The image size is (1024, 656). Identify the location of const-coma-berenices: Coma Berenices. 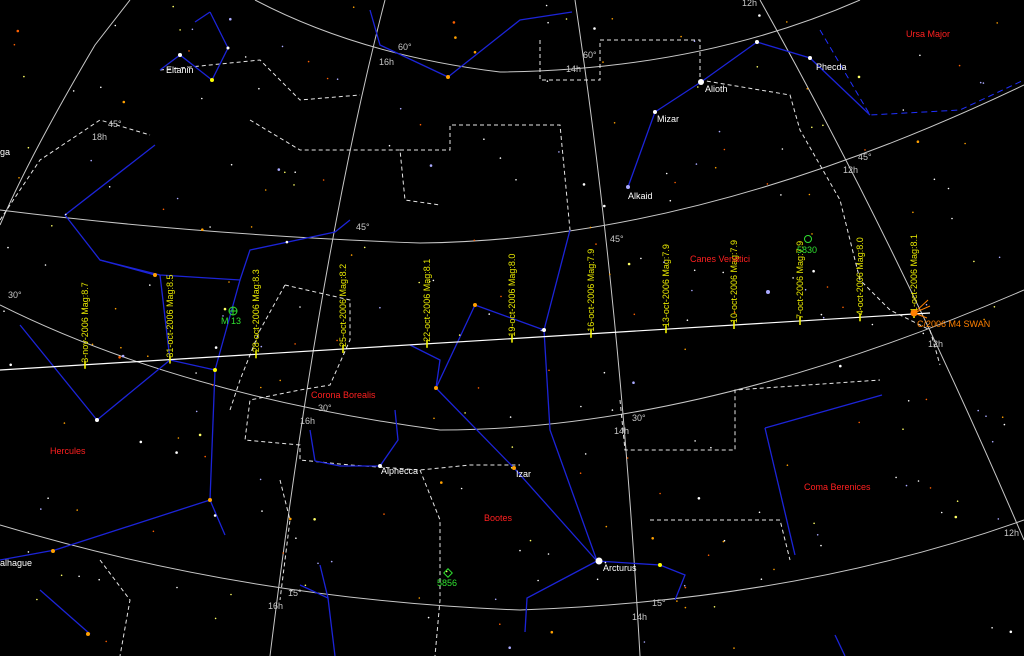
(837, 487).